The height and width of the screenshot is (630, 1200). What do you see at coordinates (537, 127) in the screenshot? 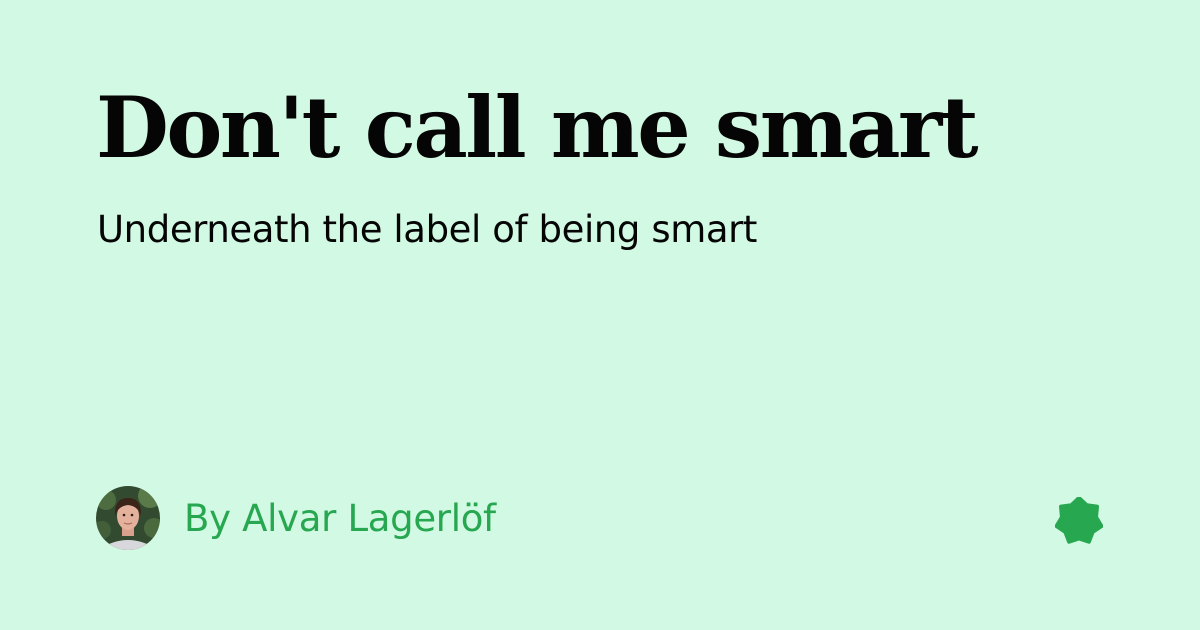
I see `post-title: Don't call me smart` at bounding box center [537, 127].